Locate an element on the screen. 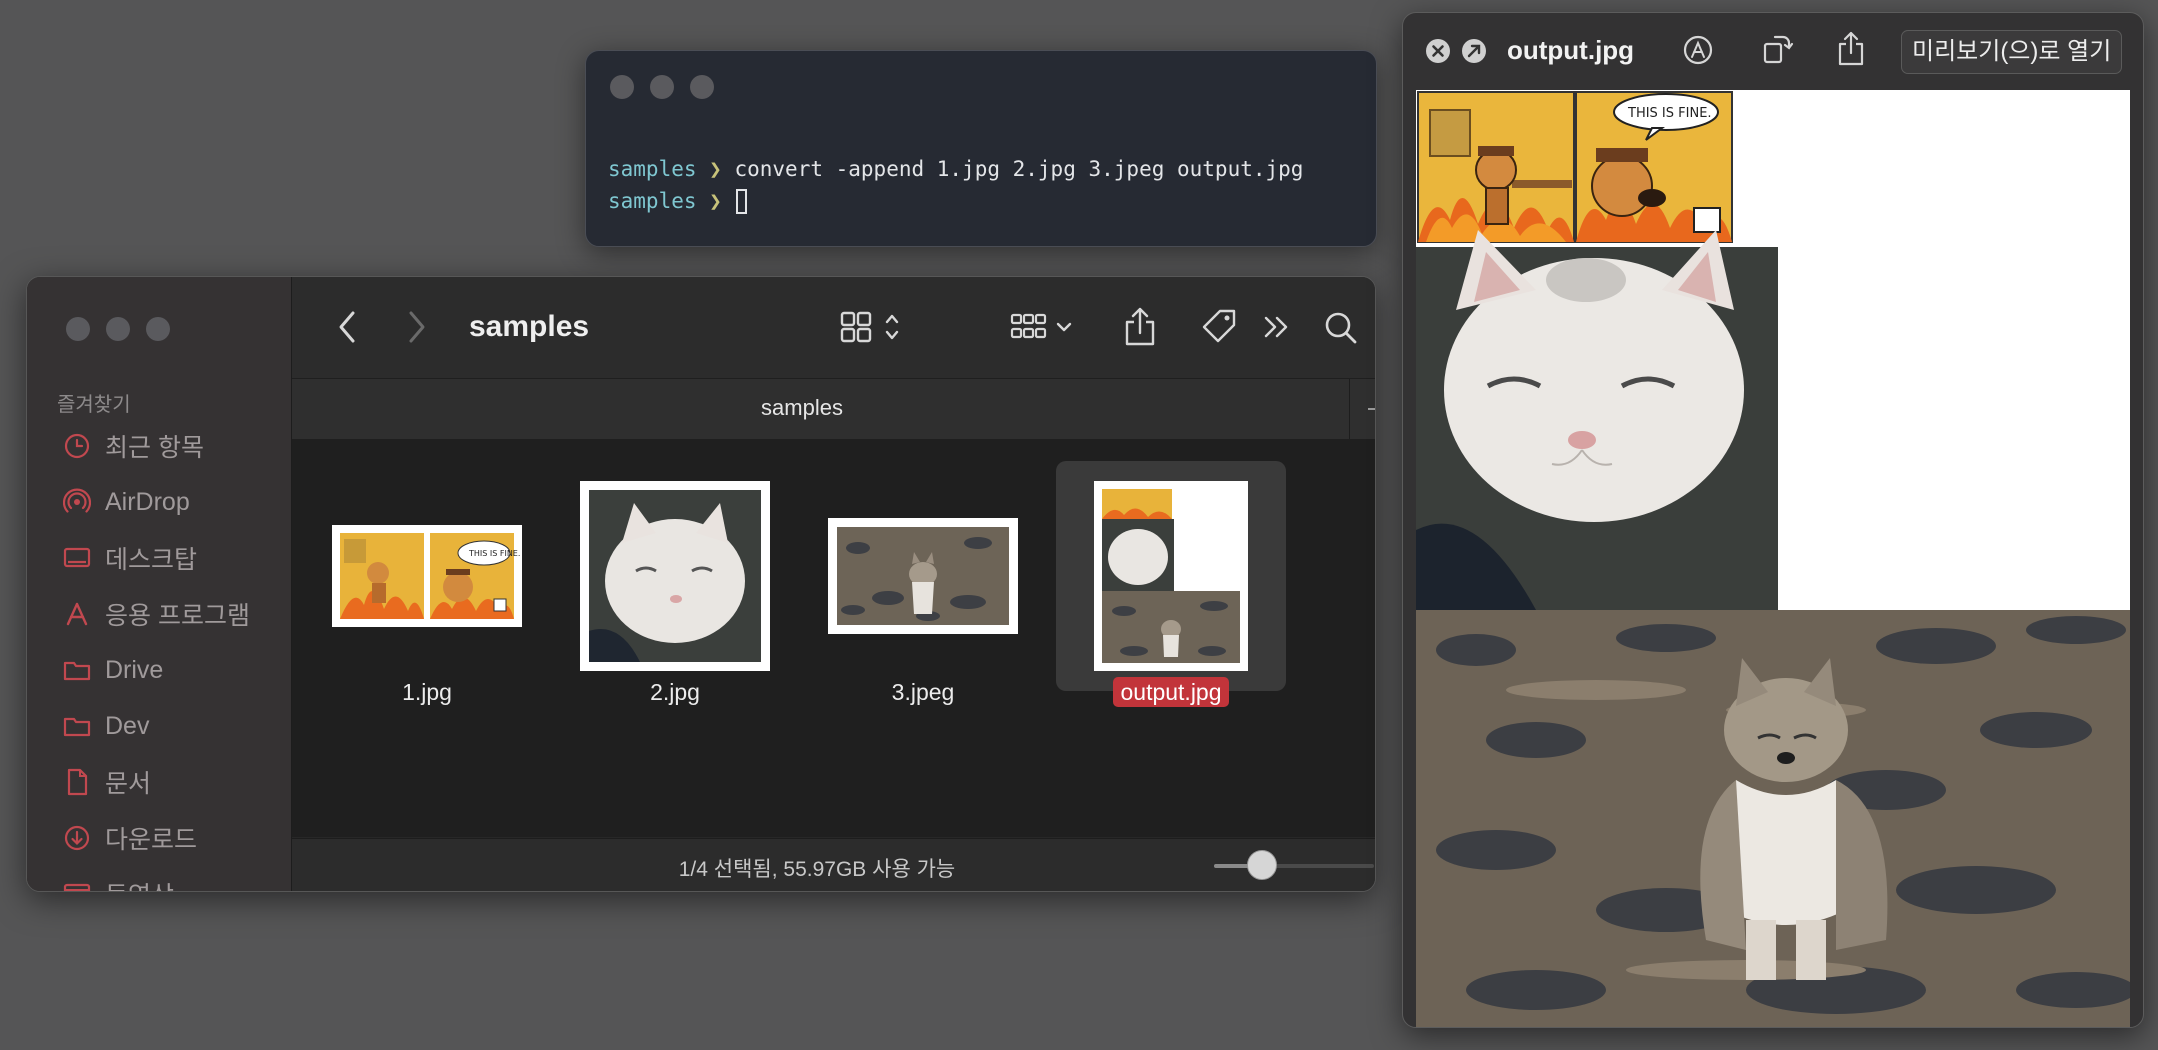 The width and height of the screenshot is (2158, 1050). file-name: 3.jpeg is located at coordinates (923, 692).